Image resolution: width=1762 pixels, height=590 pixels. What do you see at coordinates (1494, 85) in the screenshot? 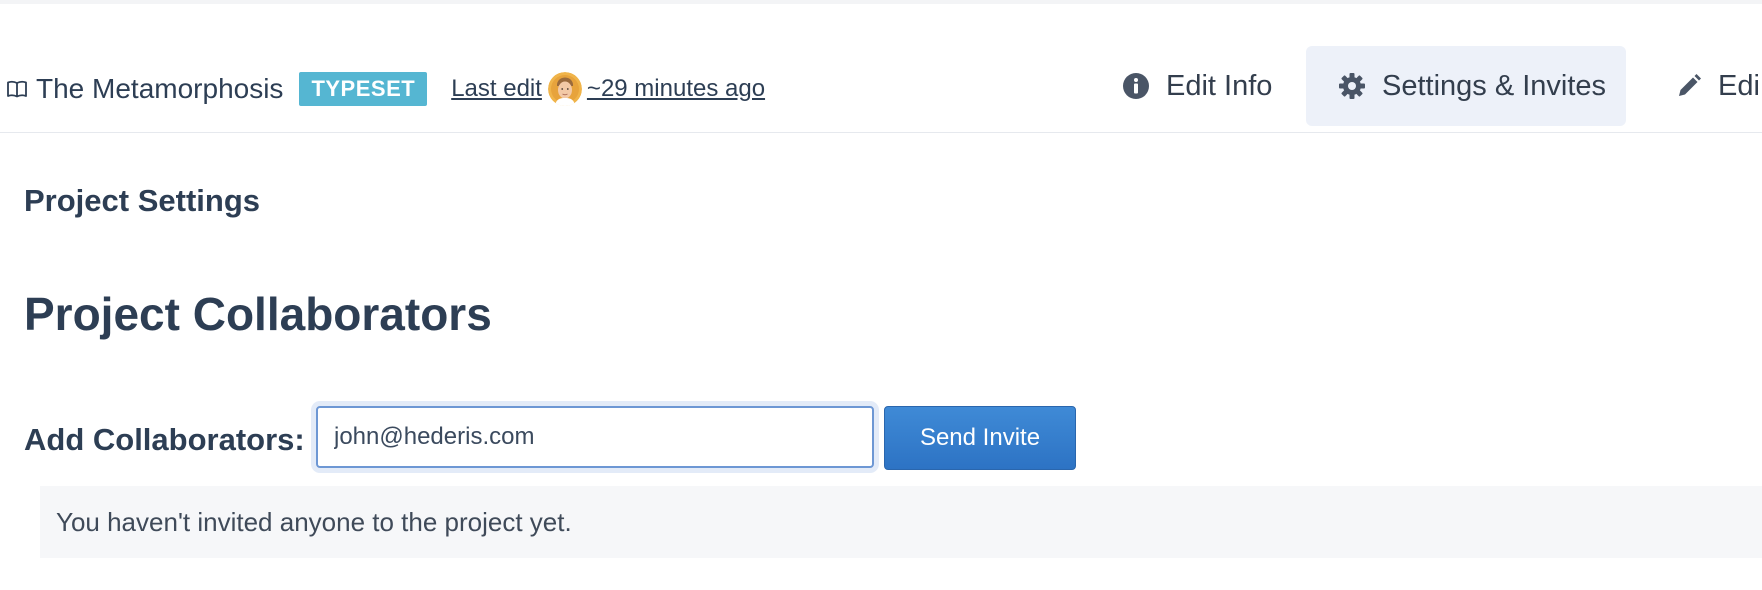
I see `tab-label: Settings & Invites` at bounding box center [1494, 85].